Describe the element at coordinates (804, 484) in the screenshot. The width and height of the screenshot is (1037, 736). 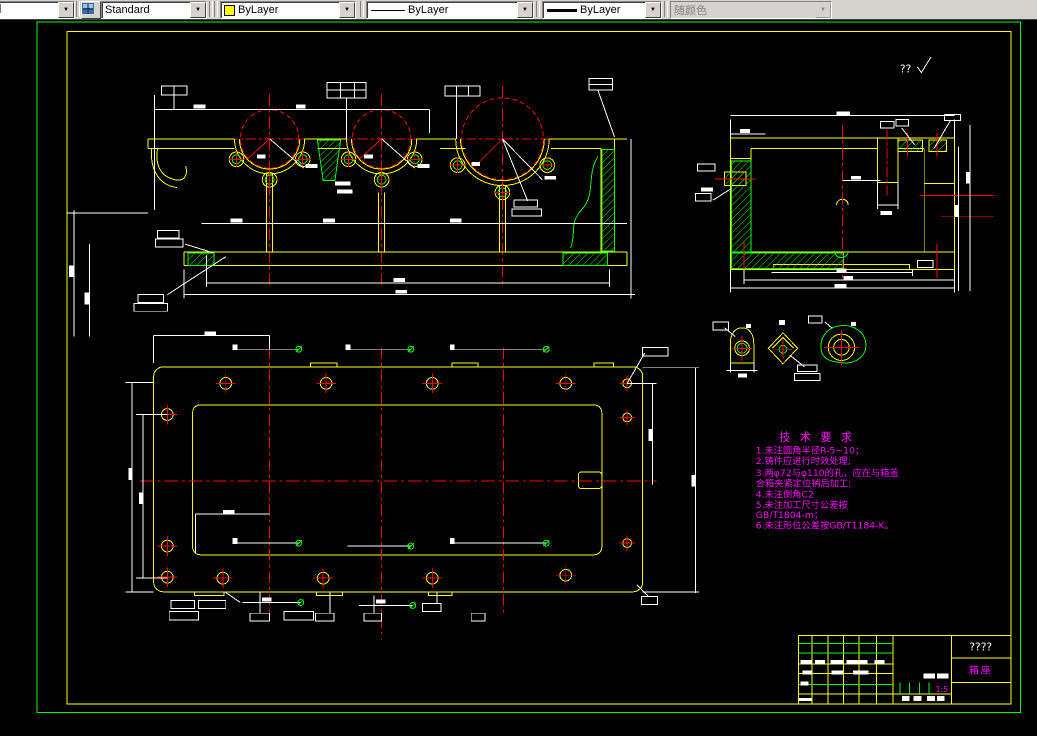
I see `tech-req-line: 合箱夹紧定位销后加工;` at that location.